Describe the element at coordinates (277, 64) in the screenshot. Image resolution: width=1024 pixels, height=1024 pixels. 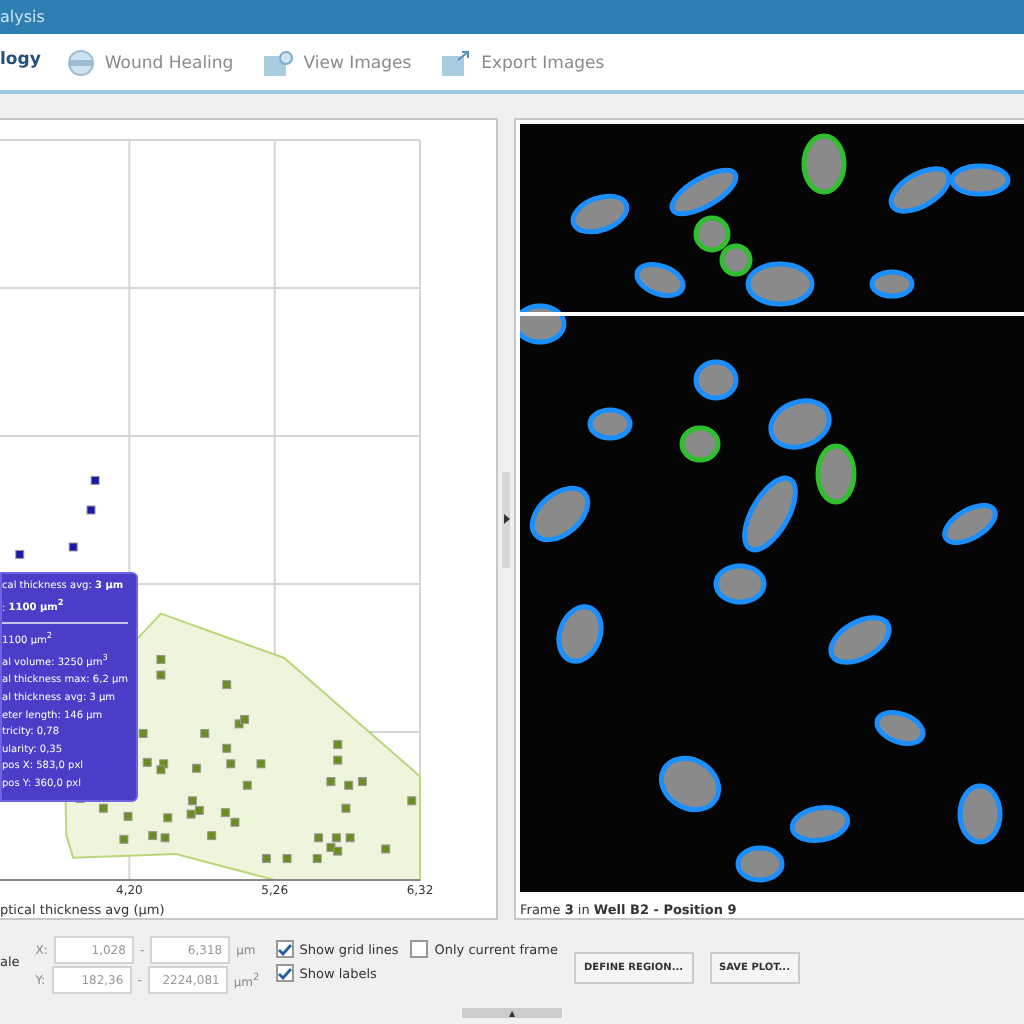
I see `image-icon` at that location.